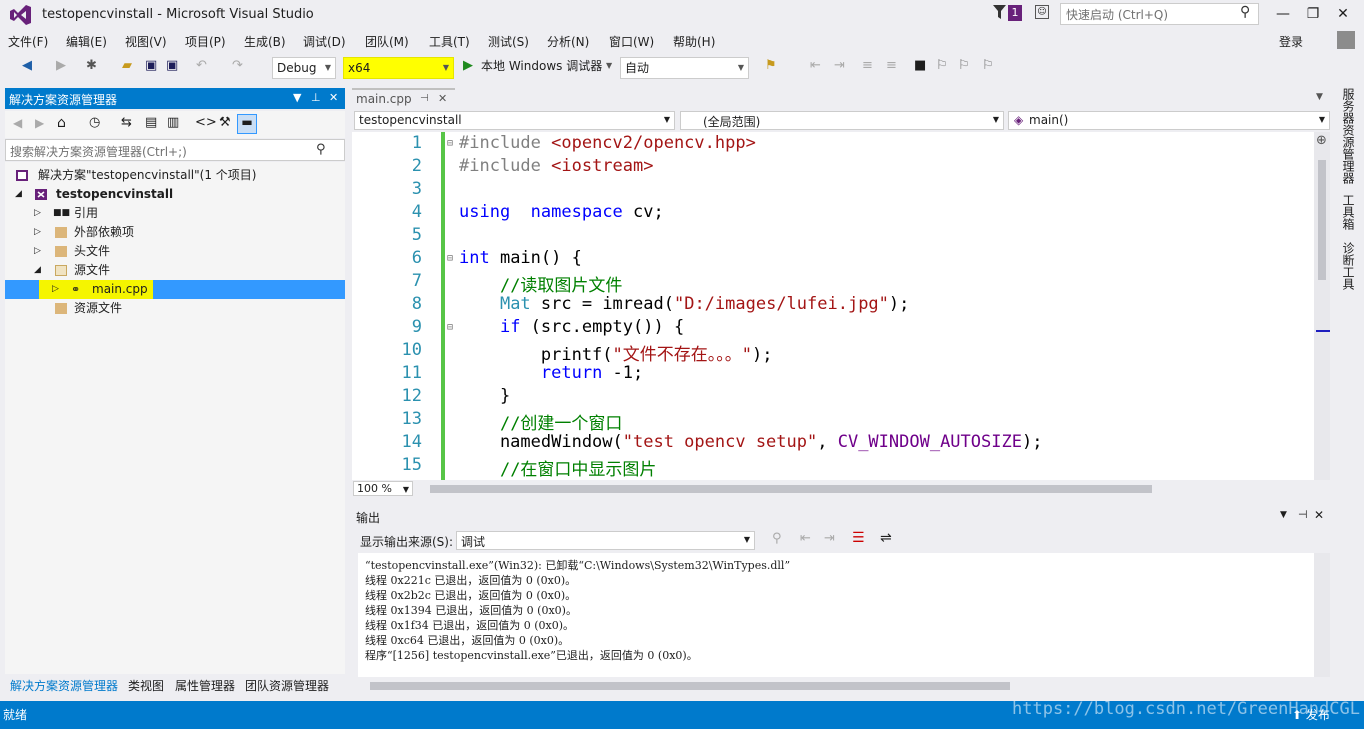 This screenshot has width=1364, height=729. What do you see at coordinates (175, 251) in the screenshot?
I see `tree-item-header-files: ▷ 头文件` at bounding box center [175, 251].